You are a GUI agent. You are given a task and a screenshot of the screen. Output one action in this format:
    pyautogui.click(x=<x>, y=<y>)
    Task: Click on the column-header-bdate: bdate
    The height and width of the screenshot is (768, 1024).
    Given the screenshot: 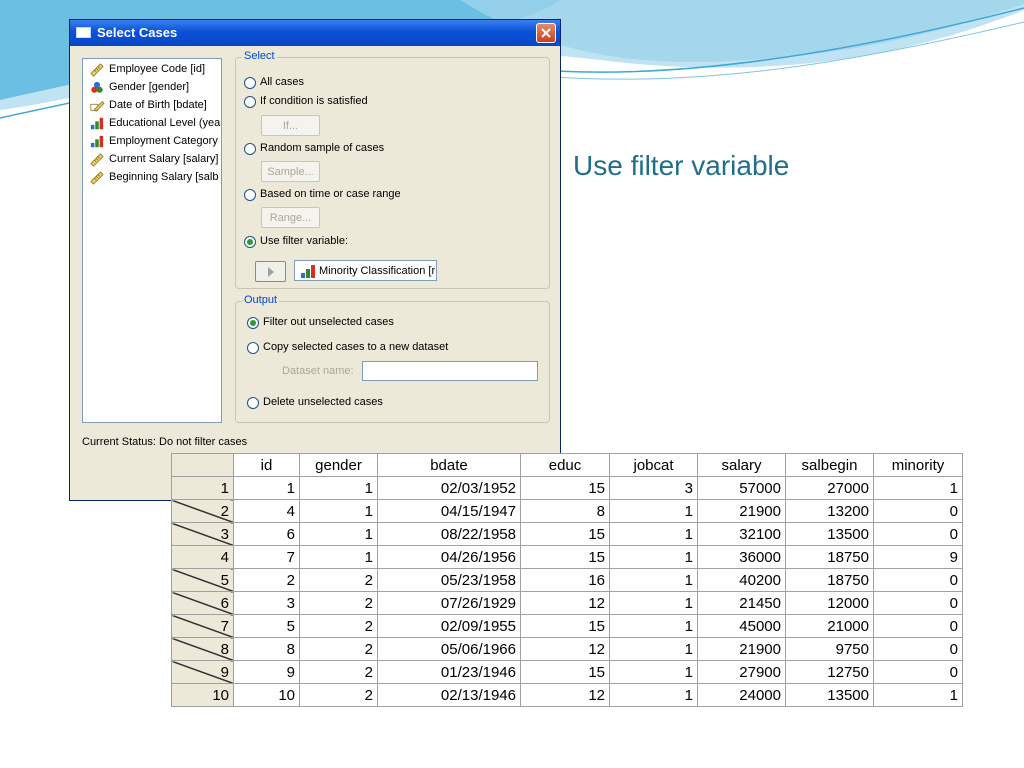 What is the action you would take?
    pyautogui.click(x=449, y=465)
    